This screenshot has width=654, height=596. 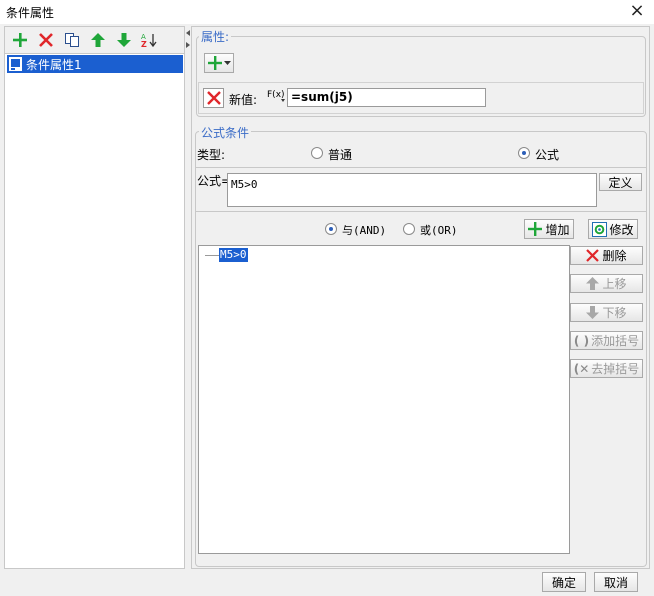 What do you see at coordinates (412, 190) in the screenshot?
I see `formula-input: M5>0` at bounding box center [412, 190].